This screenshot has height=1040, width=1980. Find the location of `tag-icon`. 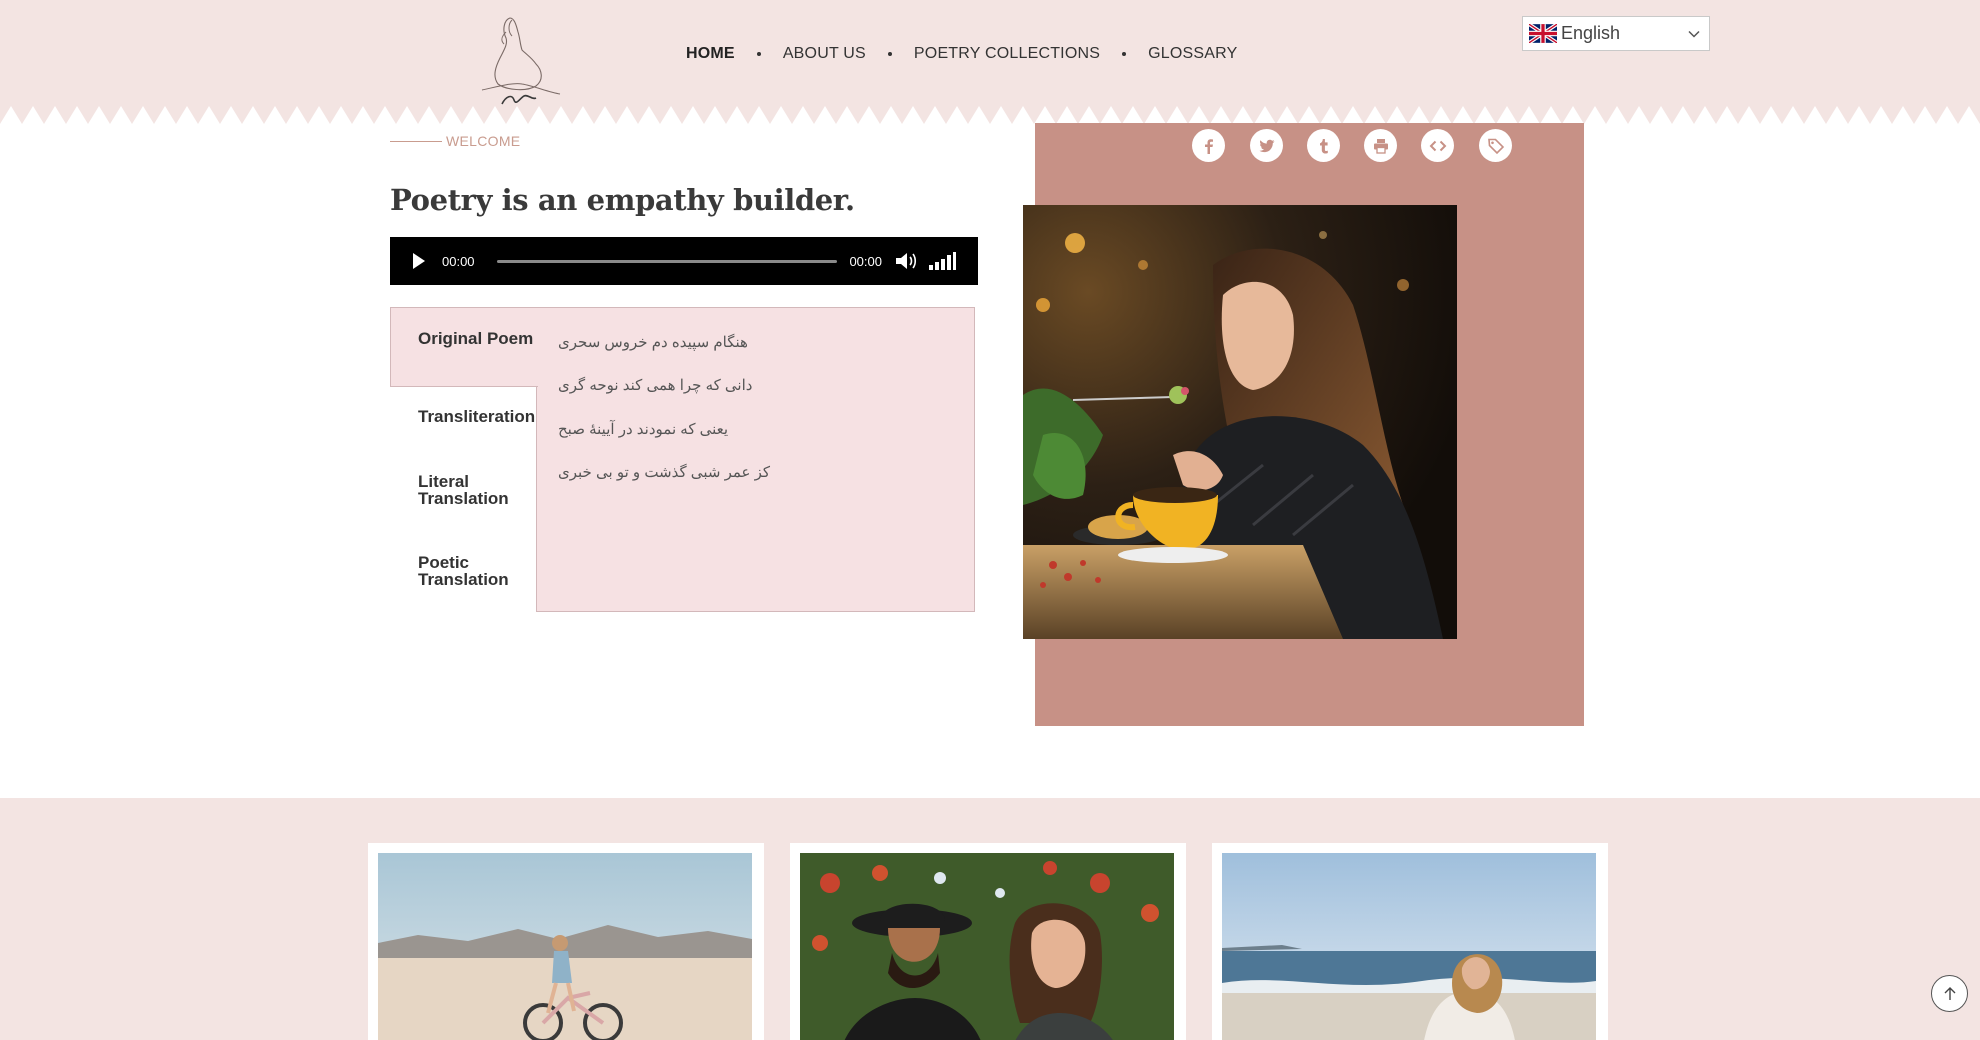

tag-icon is located at coordinates (1495, 146).